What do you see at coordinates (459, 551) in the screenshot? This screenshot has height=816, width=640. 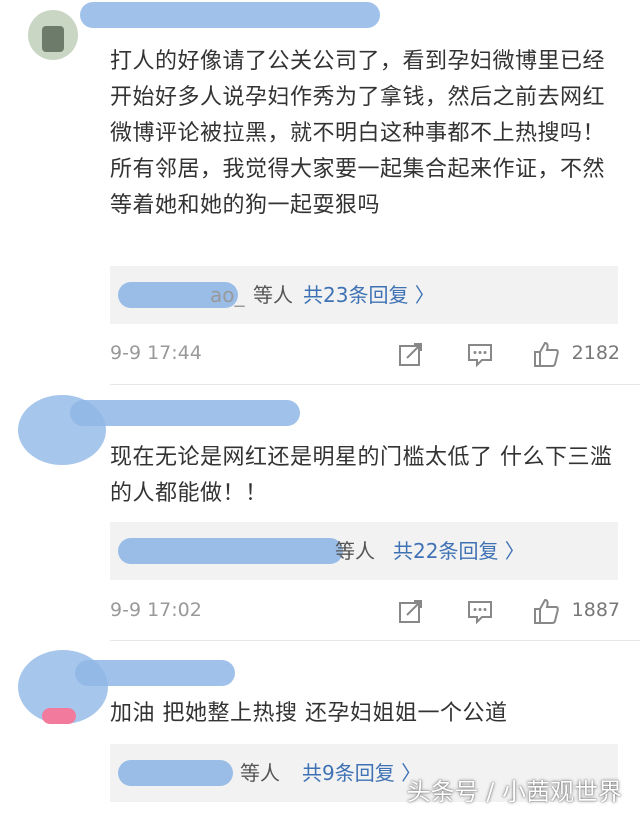 I see `reply-count-link: 共22条回复 〉` at bounding box center [459, 551].